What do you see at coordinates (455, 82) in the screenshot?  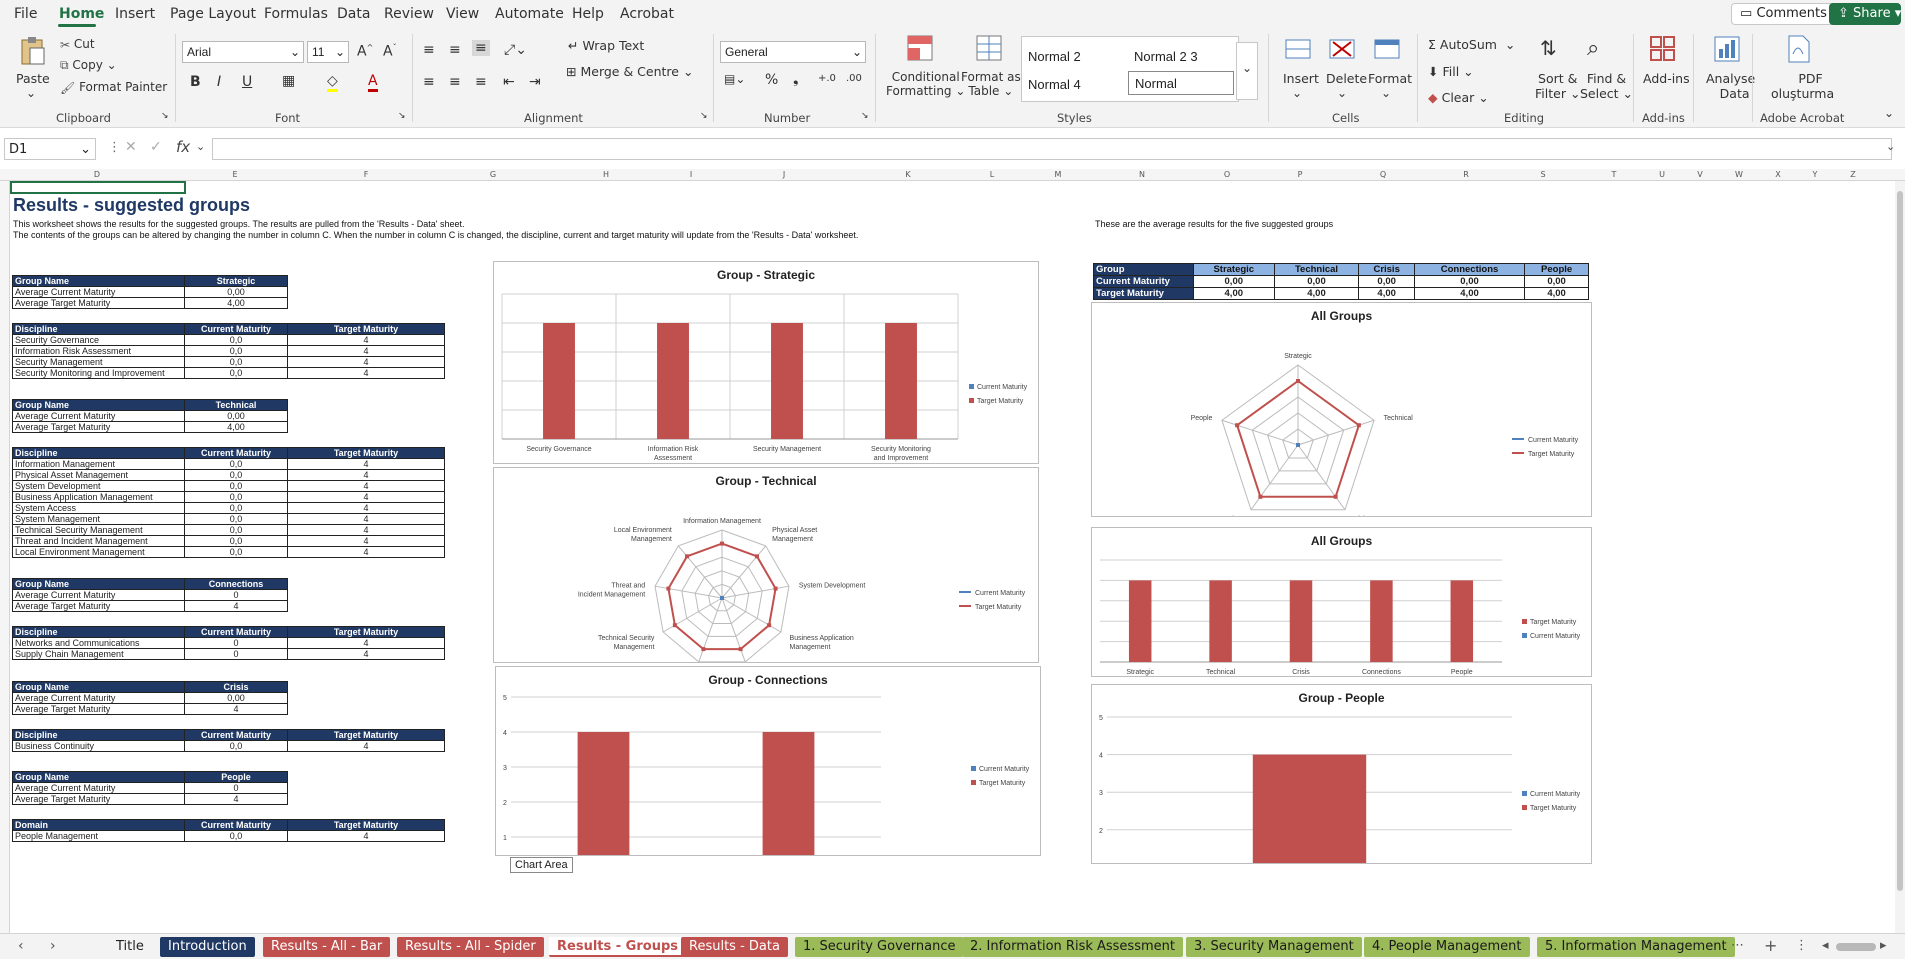 I see `align-center-icon: ≡` at bounding box center [455, 82].